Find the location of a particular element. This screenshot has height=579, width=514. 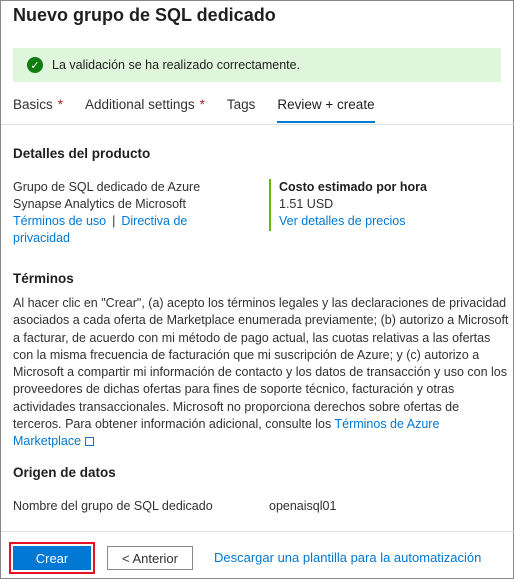

product-name-line1: Grupo de SQL dedicado de Azure is located at coordinates (107, 187).